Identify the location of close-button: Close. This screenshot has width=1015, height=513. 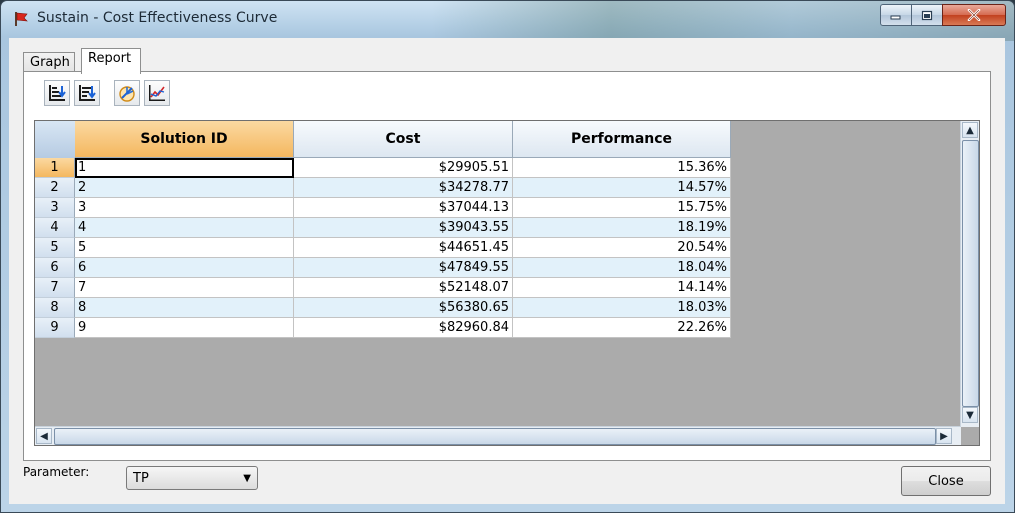
(946, 481).